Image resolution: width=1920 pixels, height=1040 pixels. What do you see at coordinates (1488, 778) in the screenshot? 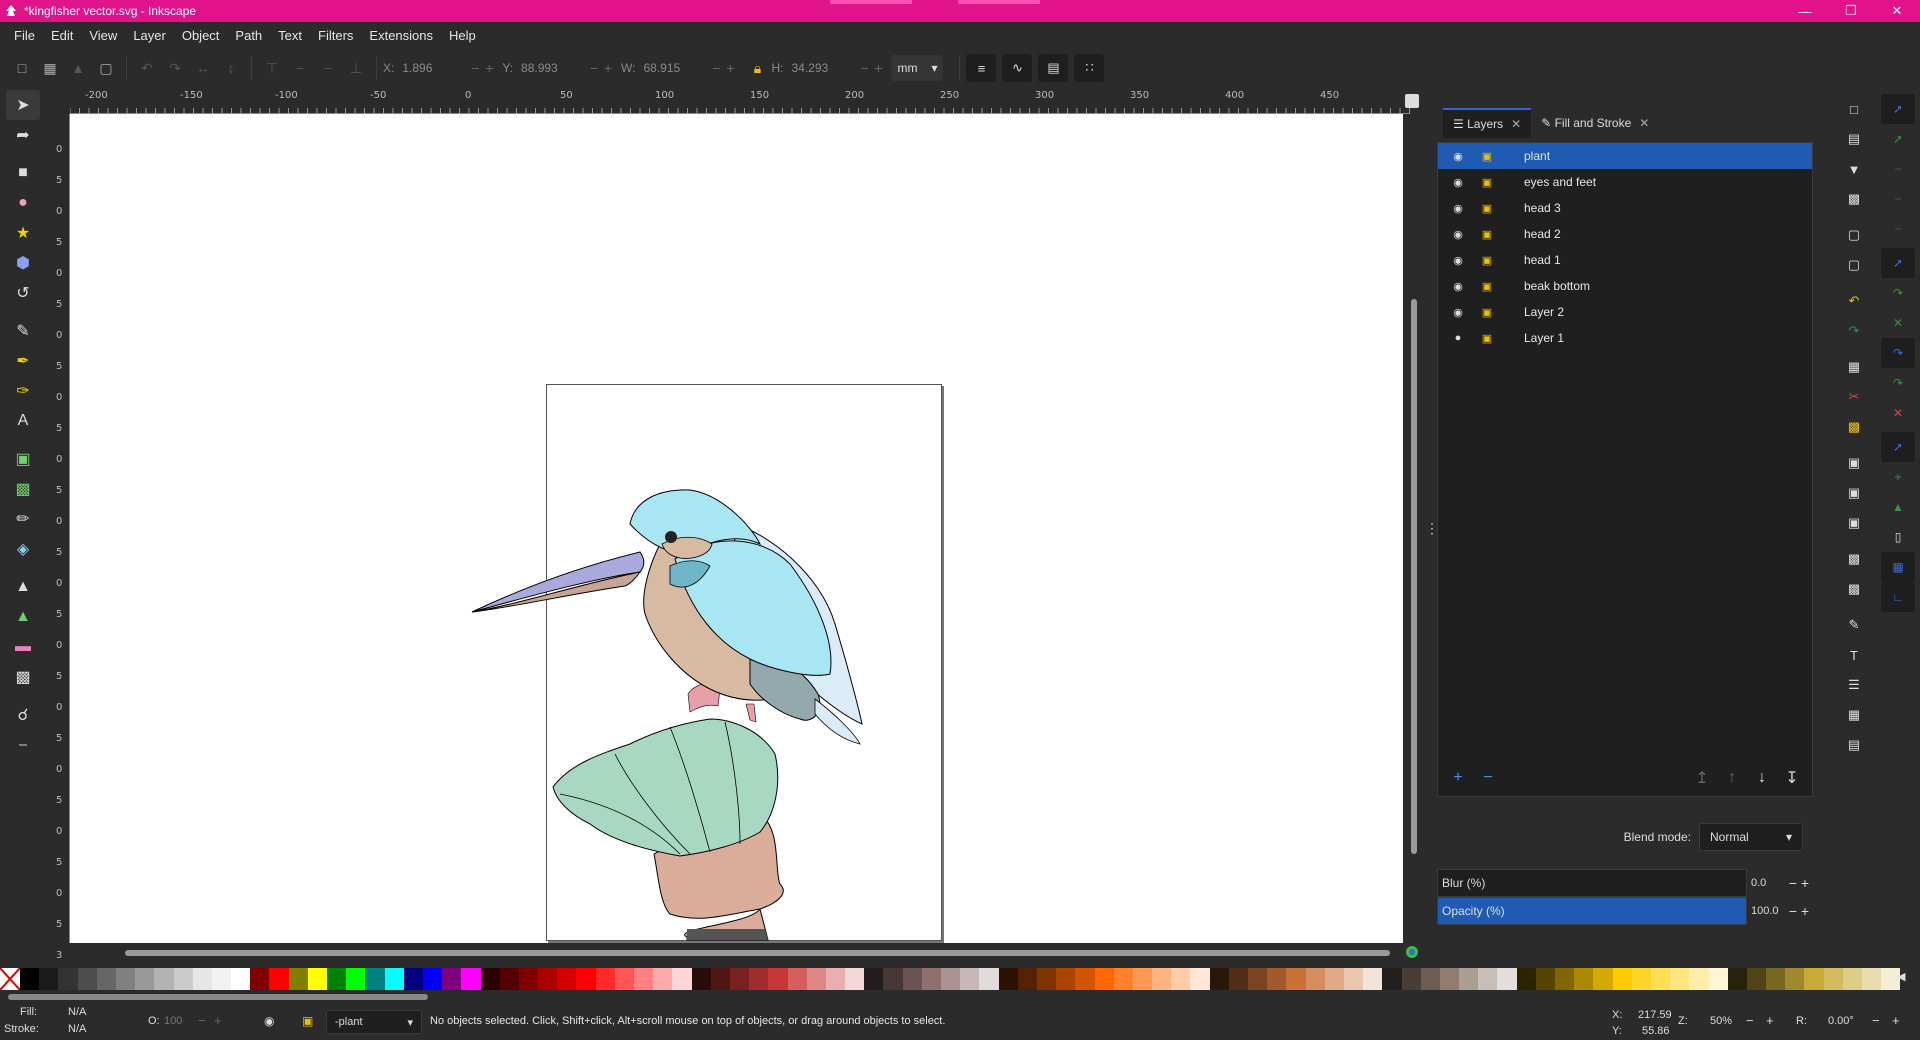
I see `remove-layer-icon: −` at bounding box center [1488, 778].